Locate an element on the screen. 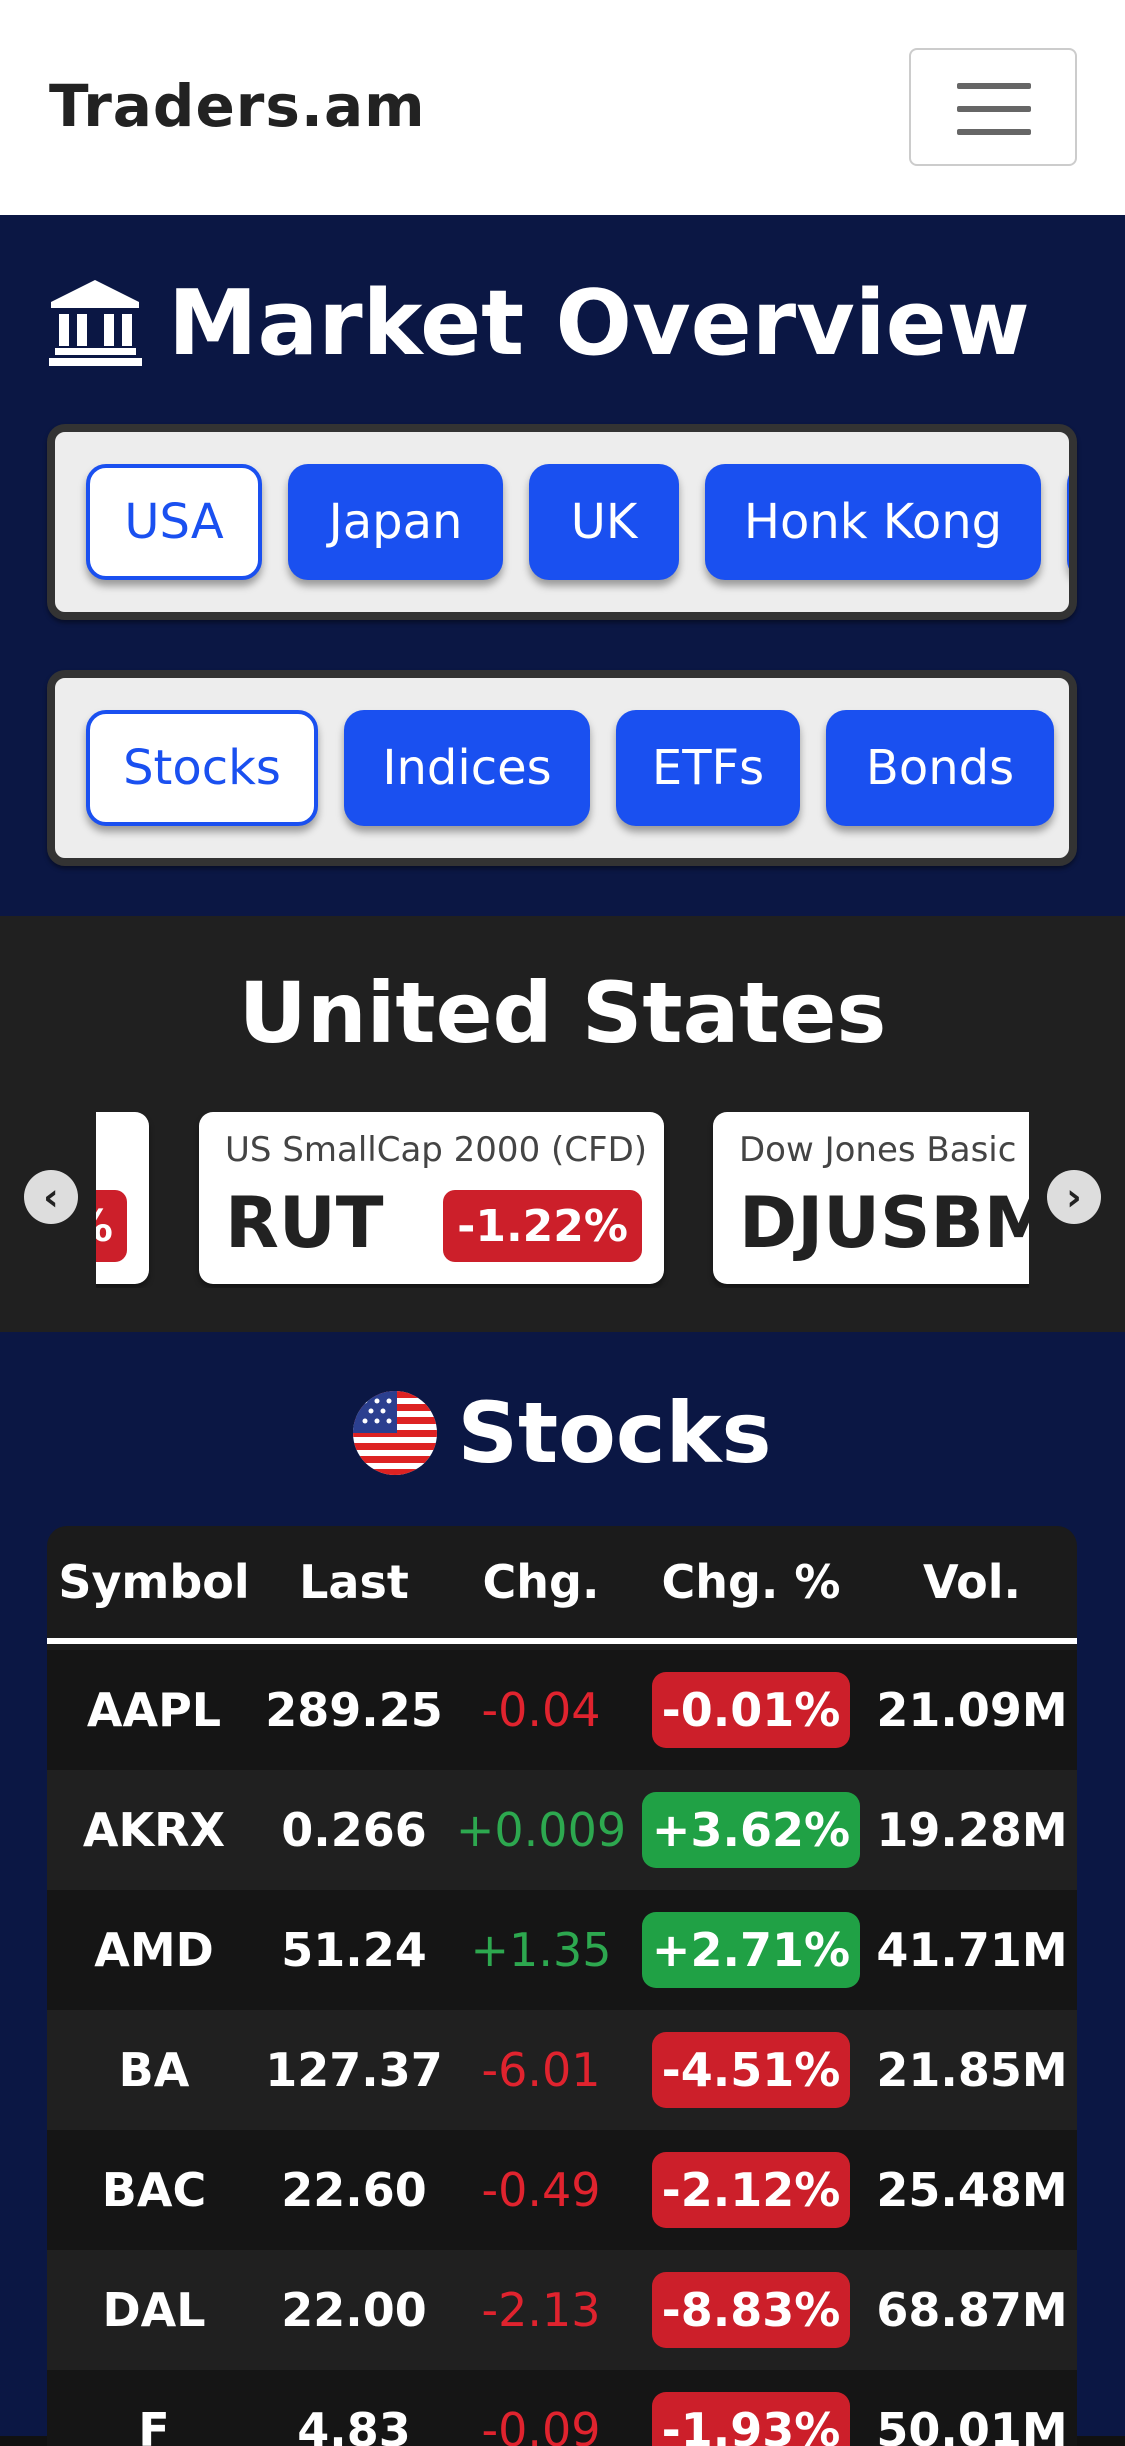 This screenshot has height=2446, width=1125. table-row: BAC 22.60 -0.49 -2.12% 25.48M is located at coordinates (562, 2190).